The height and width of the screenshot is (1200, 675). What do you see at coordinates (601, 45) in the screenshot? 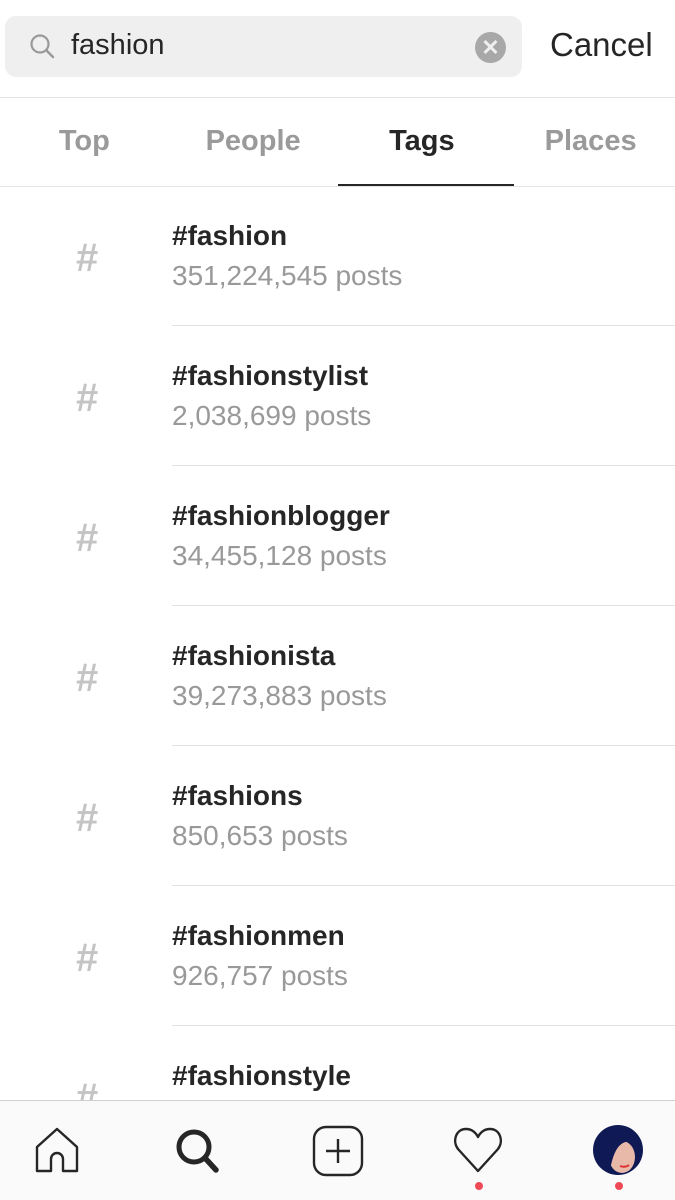
I see `cancel-button: Cancel` at bounding box center [601, 45].